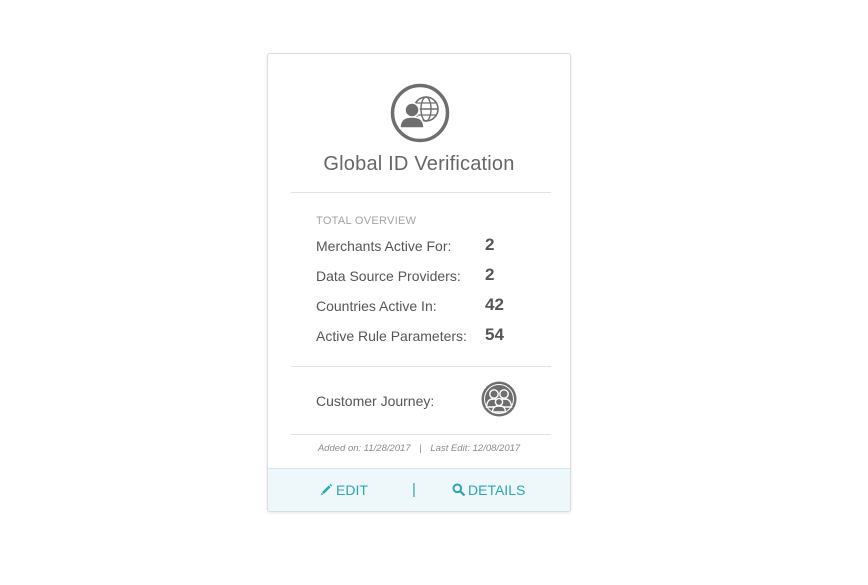 The width and height of the screenshot is (868, 585). I want to click on last-edit-date: Last Edit: 12/08/2017, so click(475, 448).